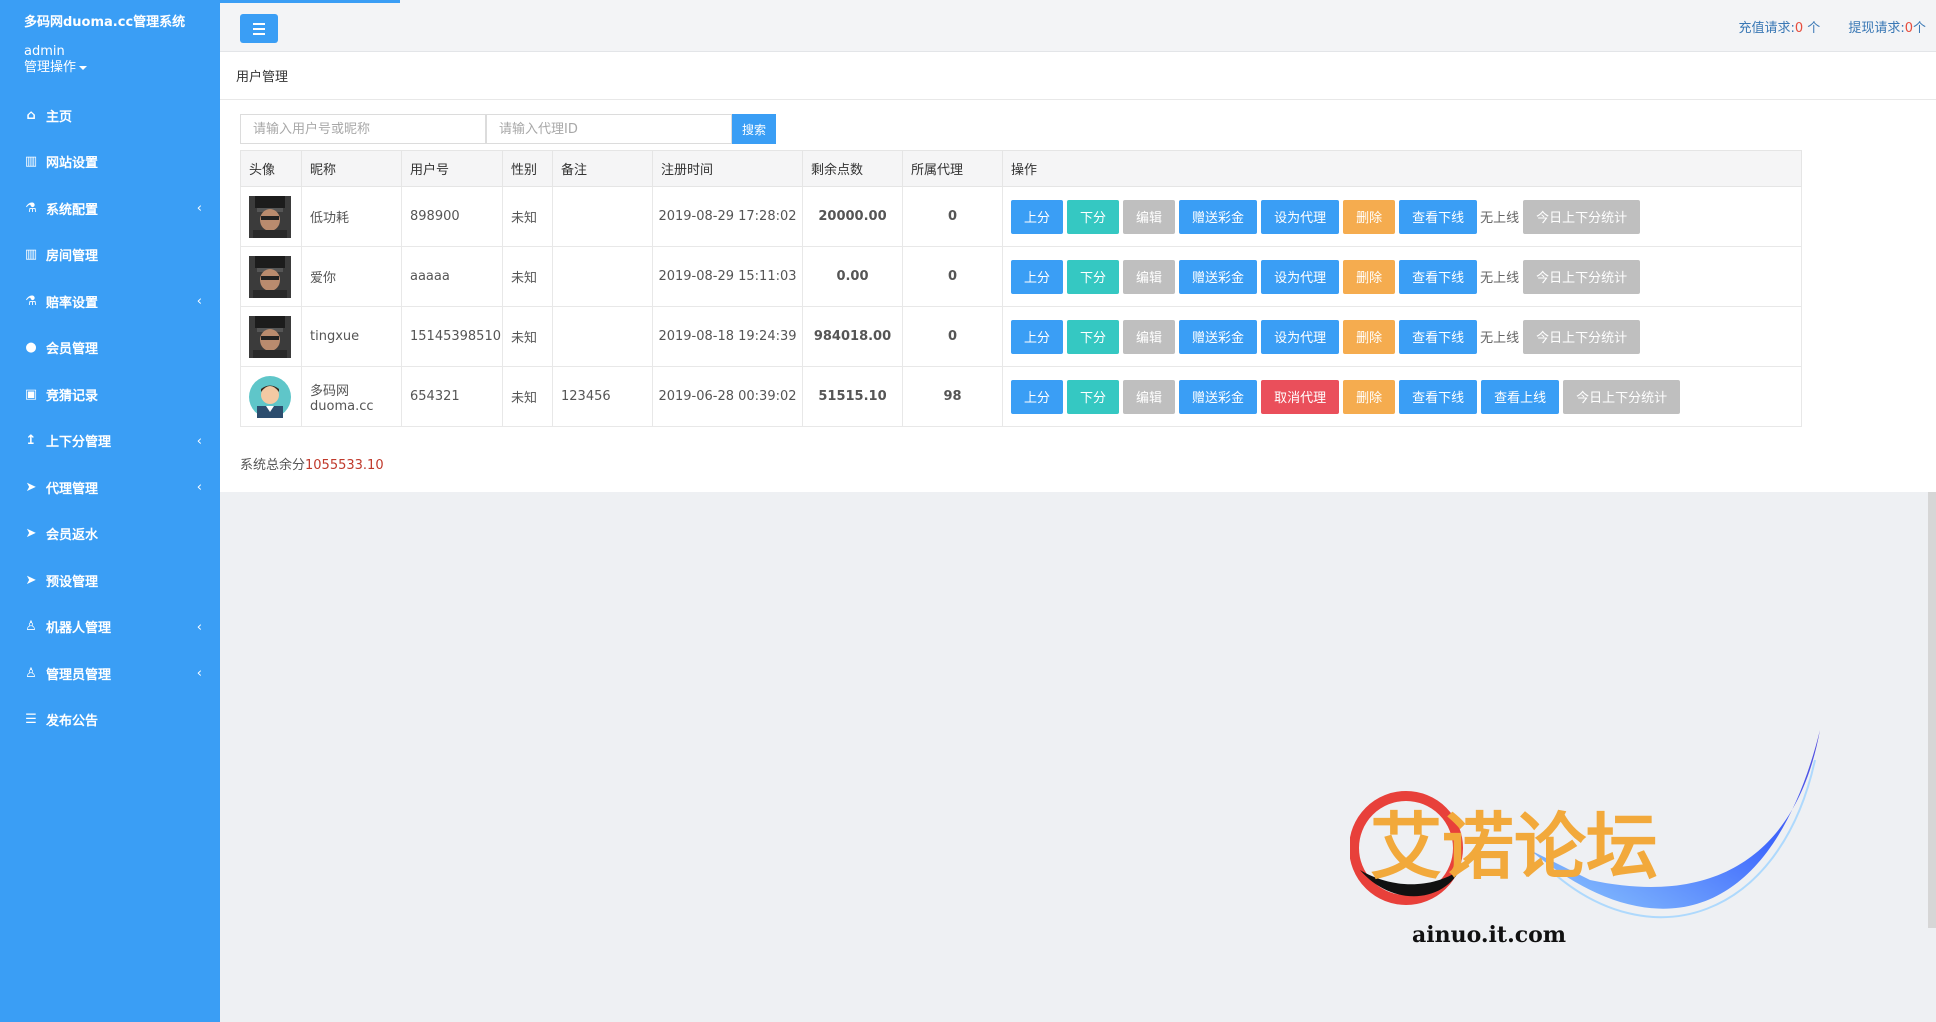  I want to click on topbar: 充值请求:0 个 提现请求:0个, so click(1078, 26).